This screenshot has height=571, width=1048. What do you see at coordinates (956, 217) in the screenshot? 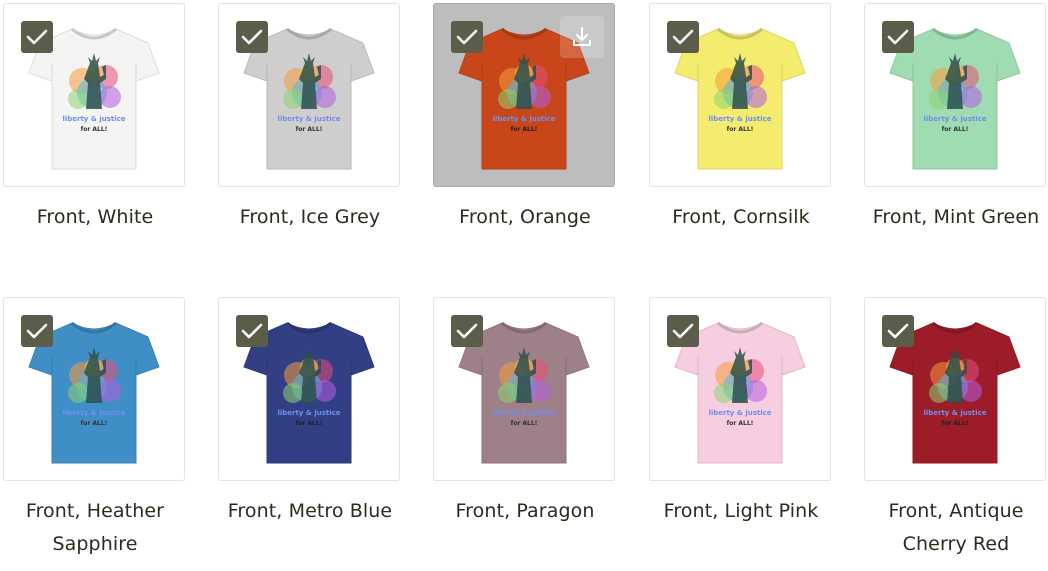
I see `mockup-label: Front, Mint Green` at bounding box center [956, 217].